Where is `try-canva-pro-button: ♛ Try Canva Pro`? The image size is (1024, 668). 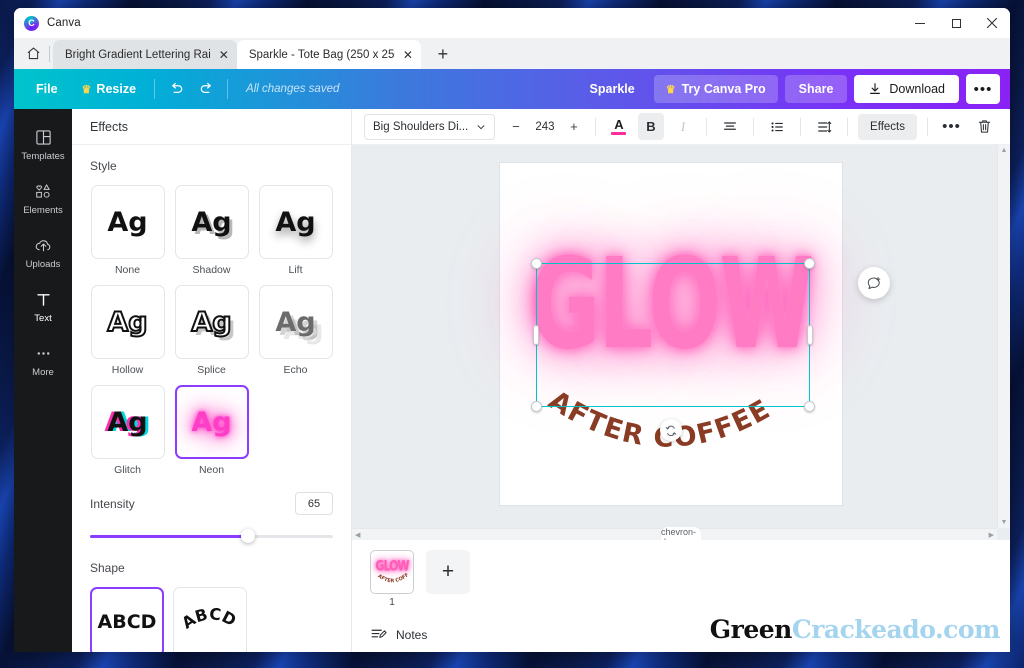
try-canva-pro-button: ♛ Try Canva Pro is located at coordinates (715, 89).